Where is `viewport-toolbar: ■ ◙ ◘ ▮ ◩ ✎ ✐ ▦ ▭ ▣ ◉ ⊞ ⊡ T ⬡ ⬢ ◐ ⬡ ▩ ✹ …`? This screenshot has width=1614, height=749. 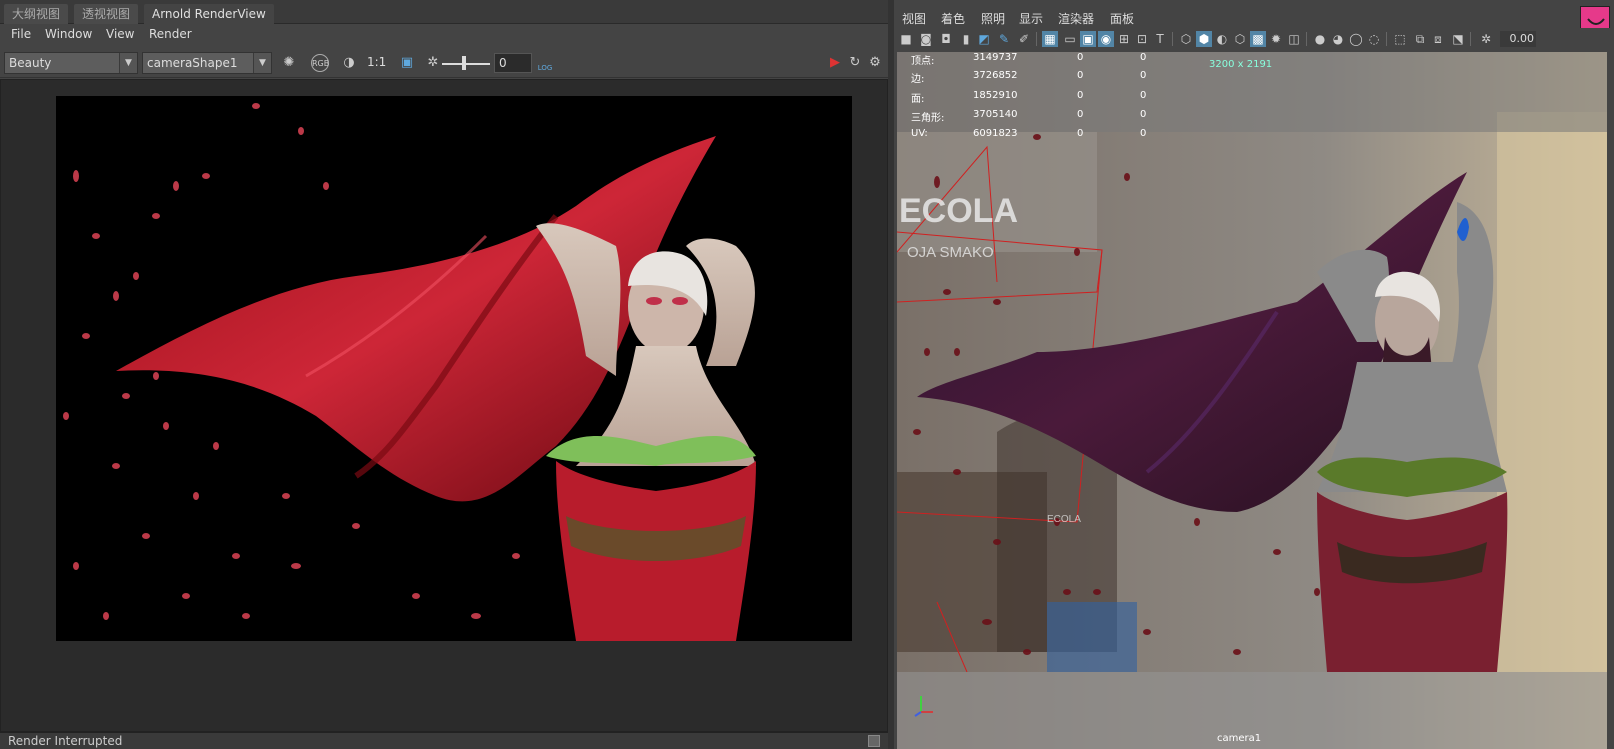 viewport-toolbar: ■ ◙ ◘ ▮ ◩ ✎ ✐ ▦ ▭ ▣ ◉ ⊞ ⊡ T ⬡ ⬢ ◐ ⬡ ▩ ✹ … is located at coordinates (1254, 40).